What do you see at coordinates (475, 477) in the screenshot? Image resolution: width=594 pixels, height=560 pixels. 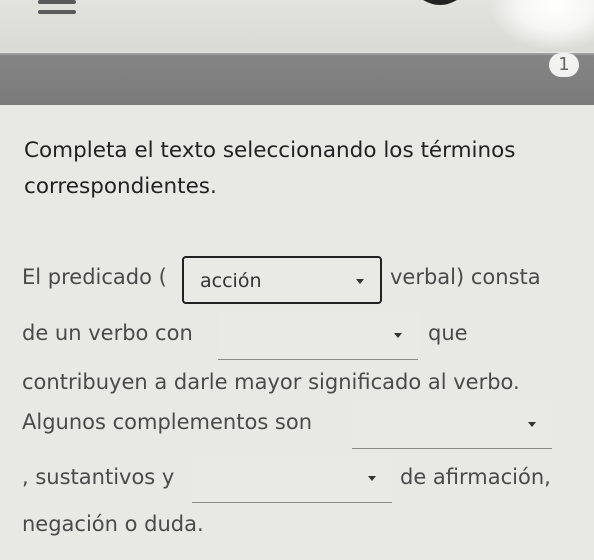 I see `text-line-5-post: de afirmación,` at bounding box center [475, 477].